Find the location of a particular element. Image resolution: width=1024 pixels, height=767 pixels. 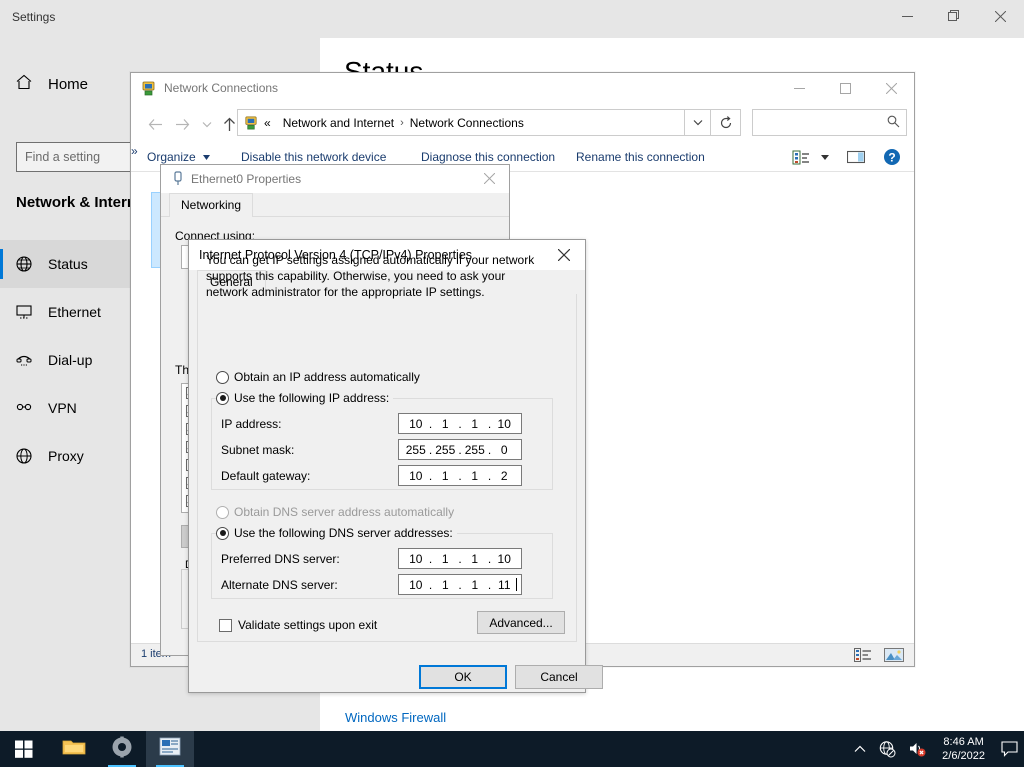

help-icon: ? is located at coordinates (892, 159).